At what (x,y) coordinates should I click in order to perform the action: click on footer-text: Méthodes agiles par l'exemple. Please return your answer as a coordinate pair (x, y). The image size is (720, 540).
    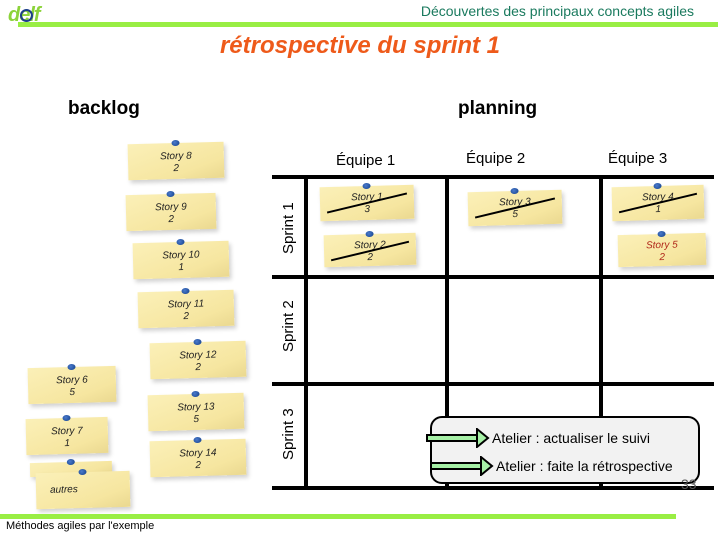
    Looking at the image, I should click on (80, 526).